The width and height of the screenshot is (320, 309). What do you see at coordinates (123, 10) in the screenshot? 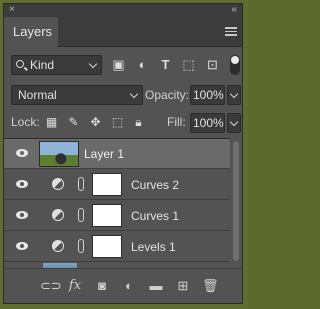
I see `panel-topbar: × «` at bounding box center [123, 10].